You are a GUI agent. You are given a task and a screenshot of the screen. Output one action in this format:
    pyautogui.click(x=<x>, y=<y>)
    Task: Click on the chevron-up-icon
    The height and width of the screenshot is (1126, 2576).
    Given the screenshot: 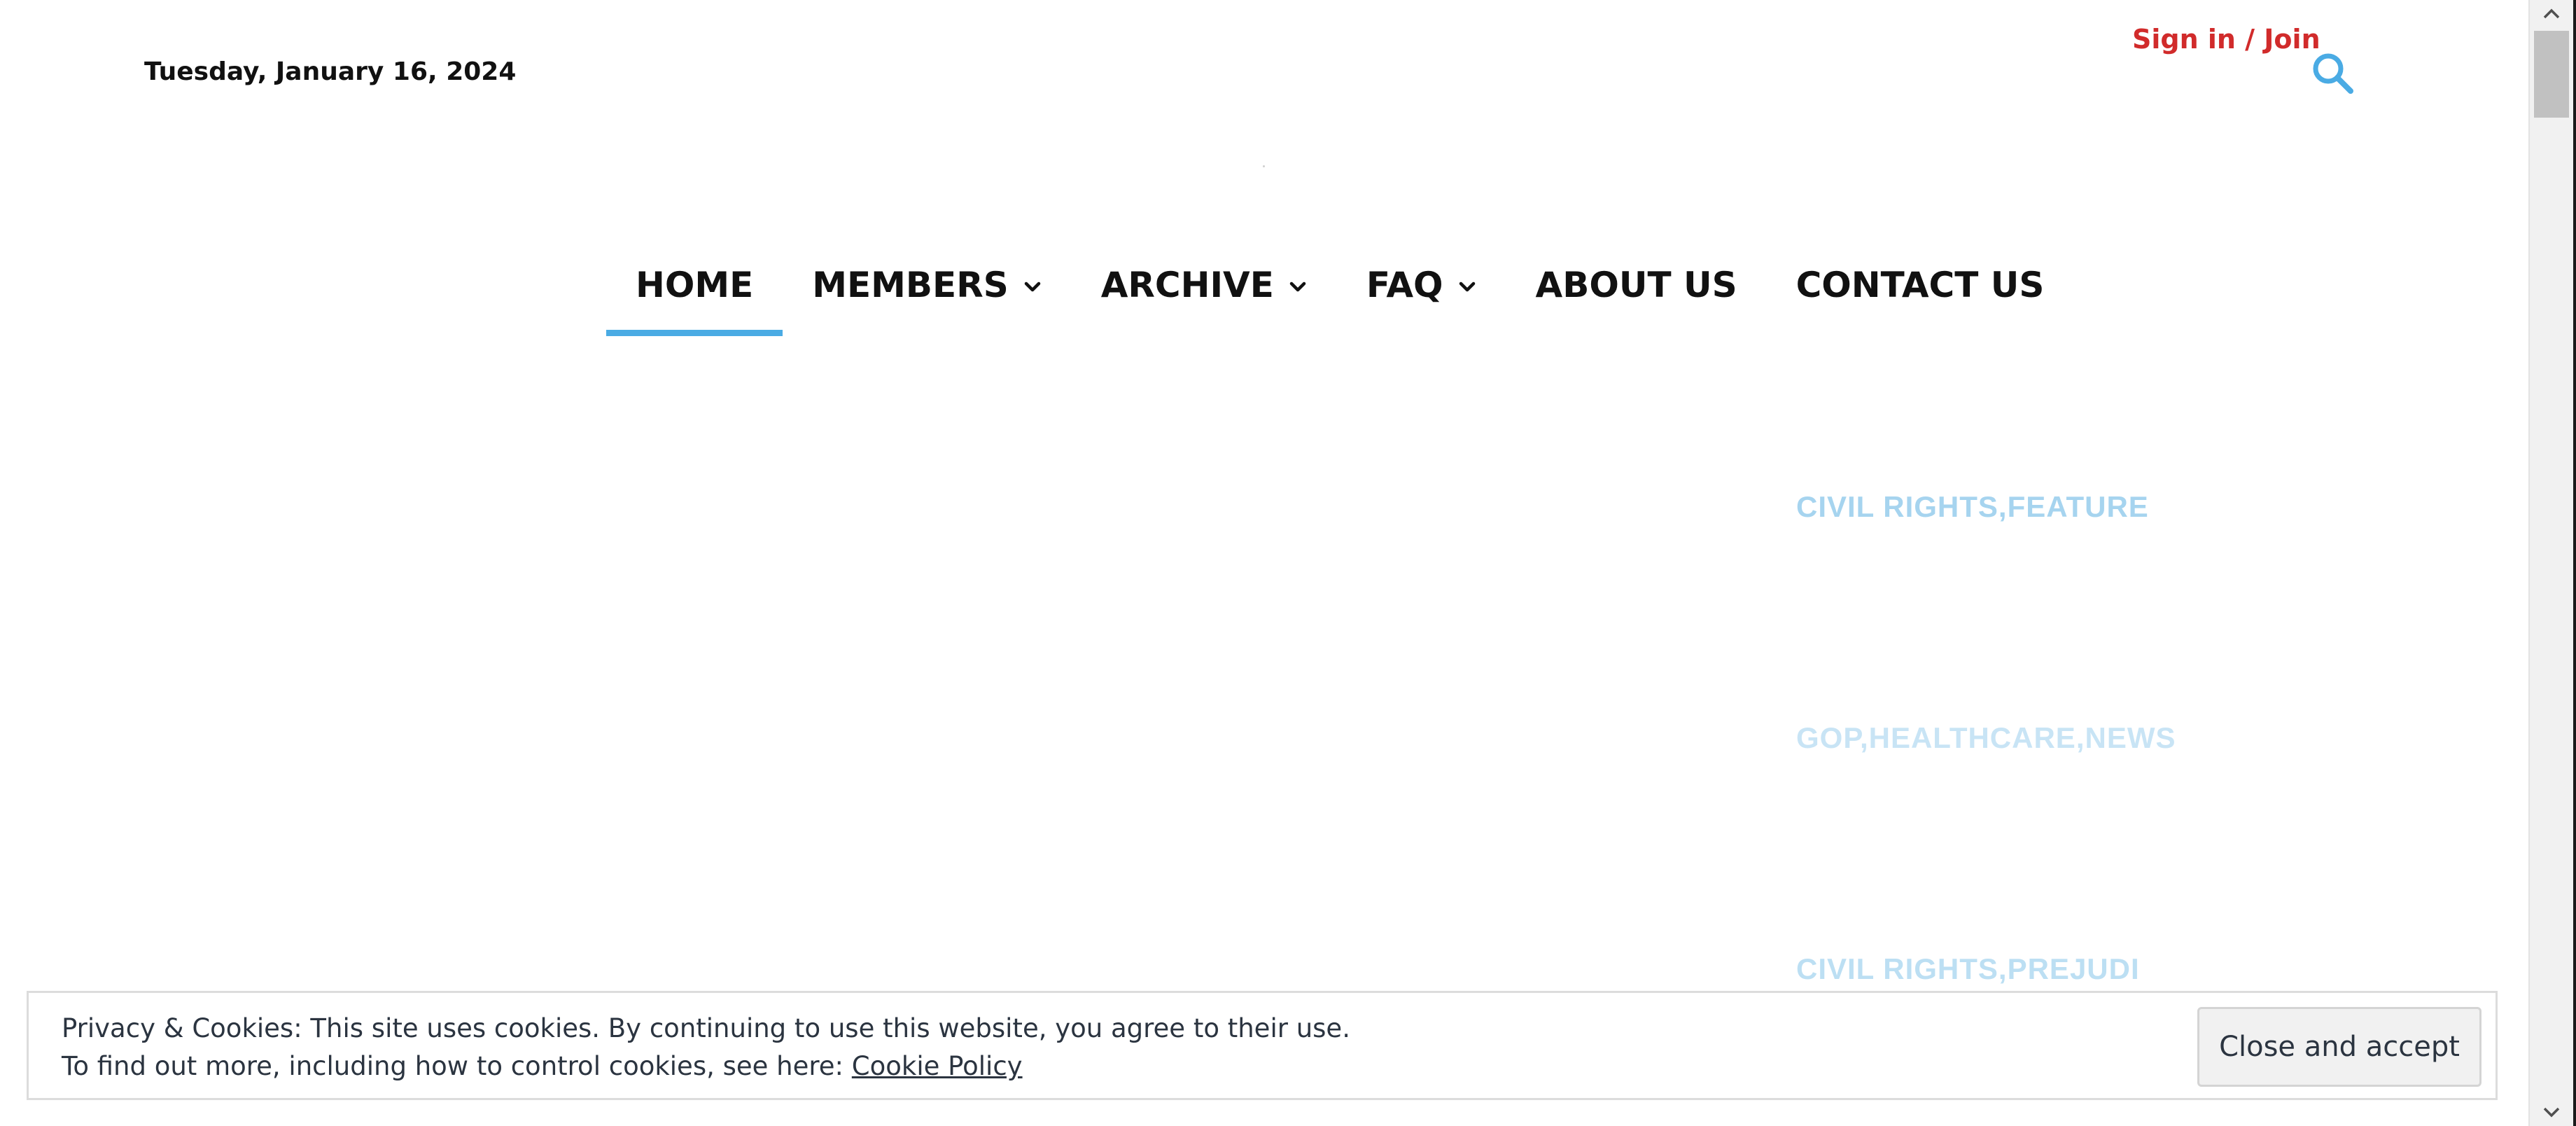 What is the action you would take?
    pyautogui.click(x=2551, y=14)
    